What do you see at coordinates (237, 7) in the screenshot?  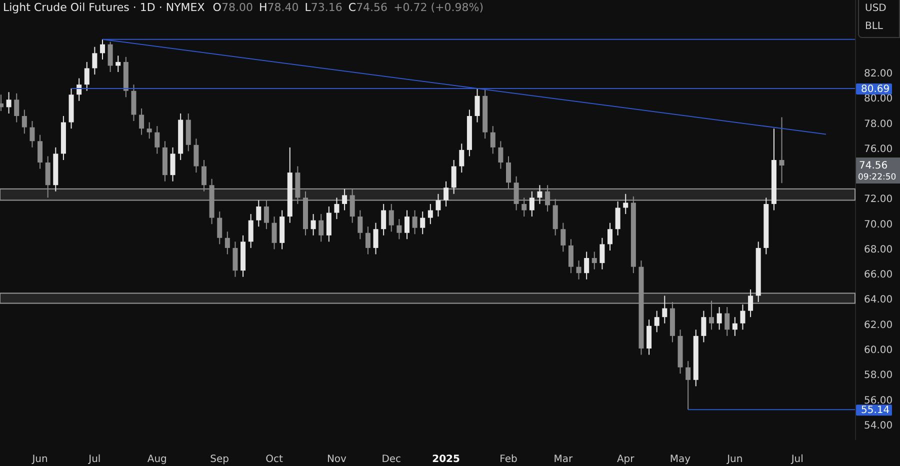 I see `ohlc-value: 78.00` at bounding box center [237, 7].